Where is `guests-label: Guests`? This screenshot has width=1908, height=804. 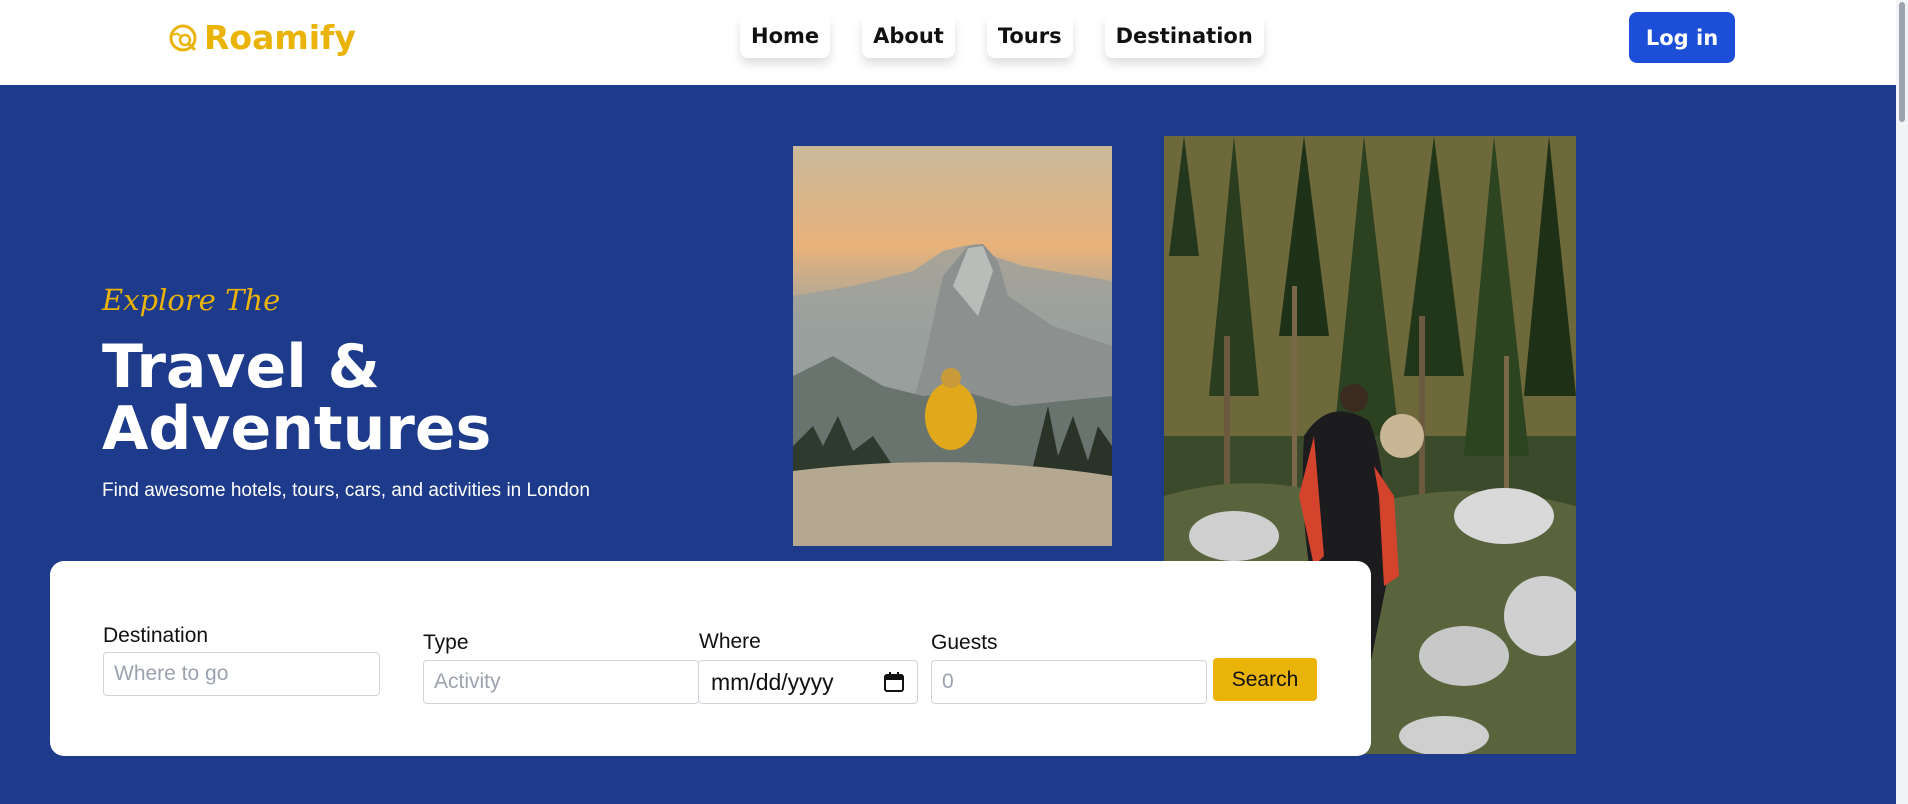 guests-label: Guests is located at coordinates (964, 642).